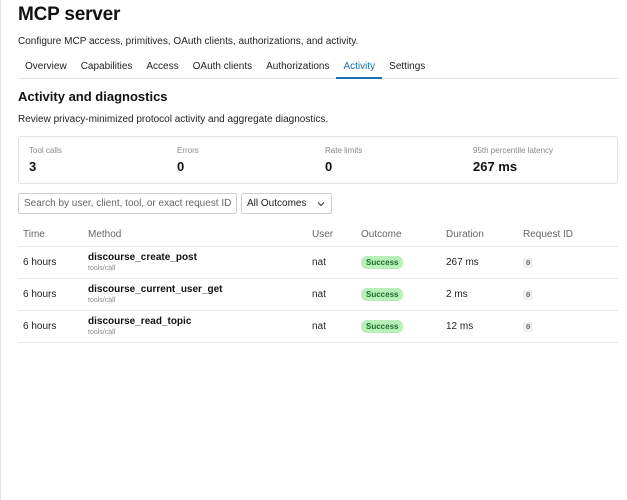  Describe the element at coordinates (495, 166) in the screenshot. I see `stat-value: 267 ms` at that location.